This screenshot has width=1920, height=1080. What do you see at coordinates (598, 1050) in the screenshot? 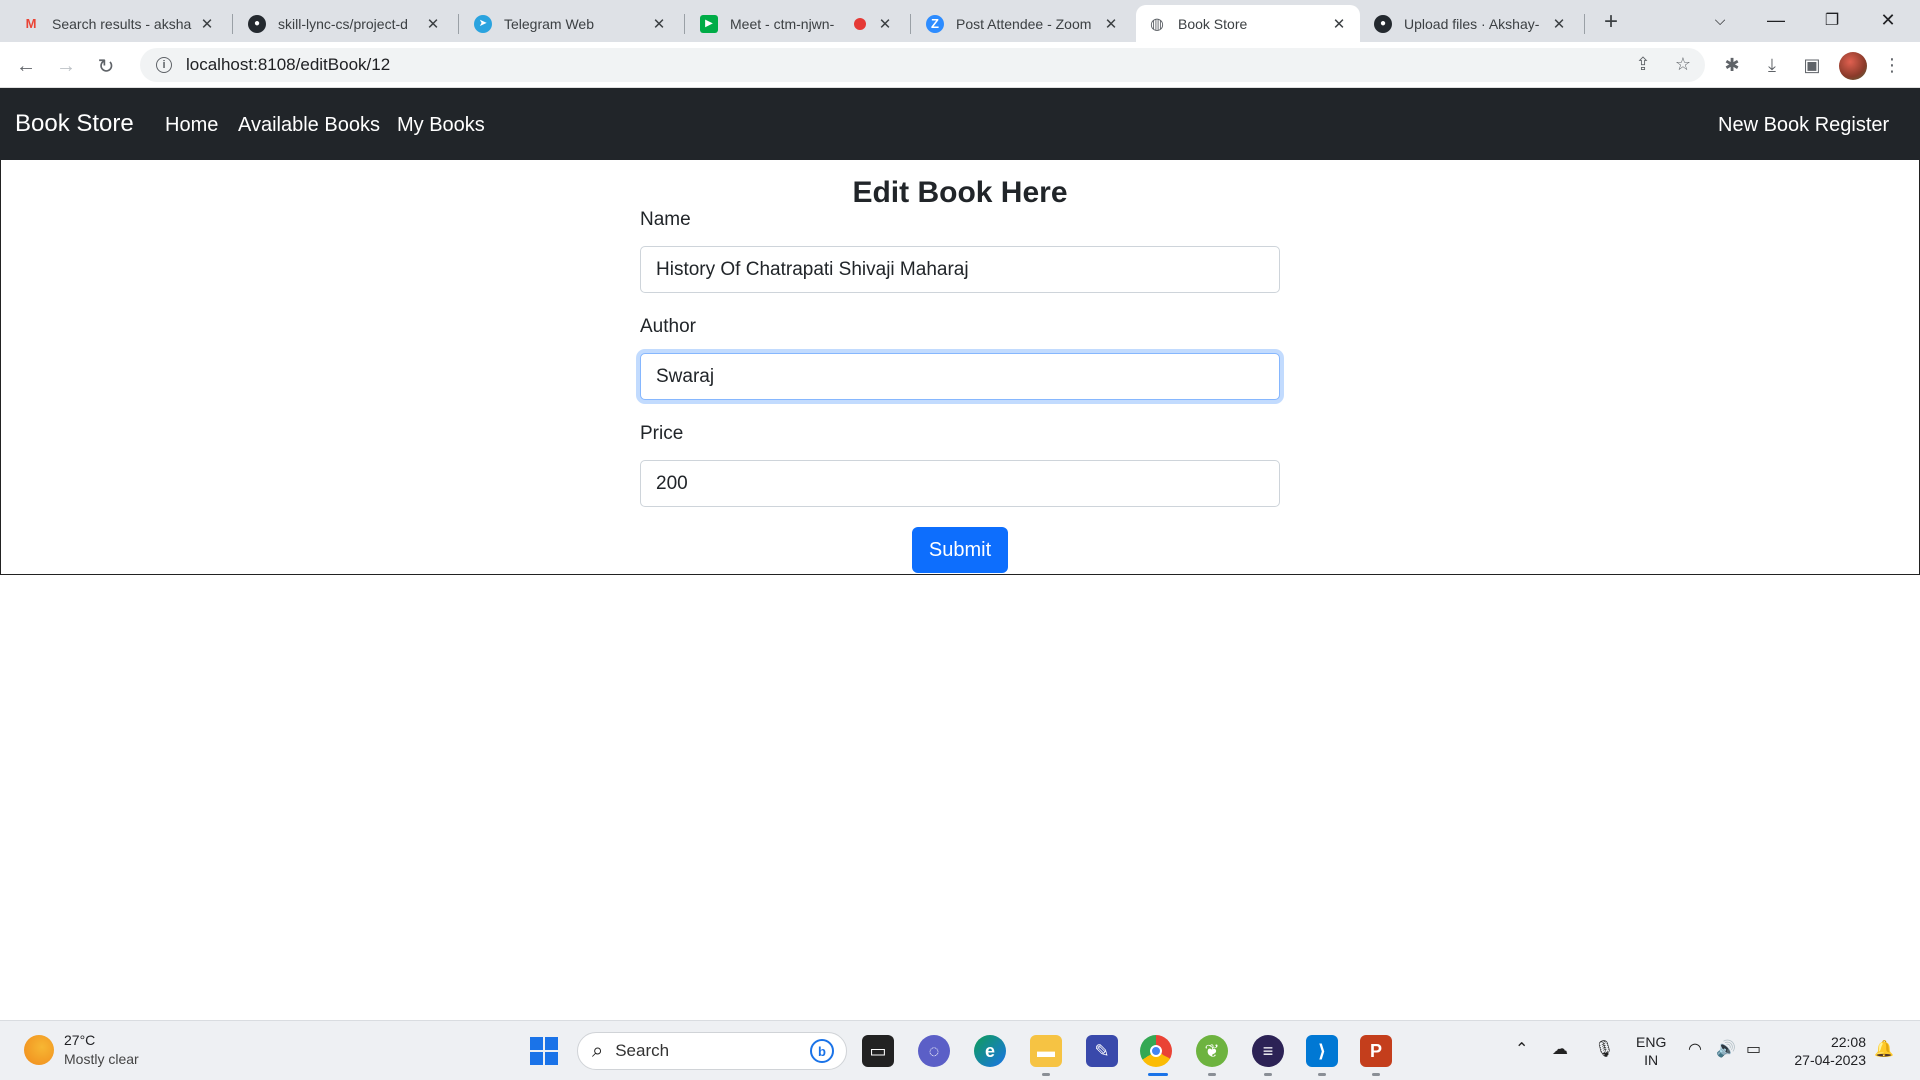
I see `search-icon: ⌕` at bounding box center [598, 1050].